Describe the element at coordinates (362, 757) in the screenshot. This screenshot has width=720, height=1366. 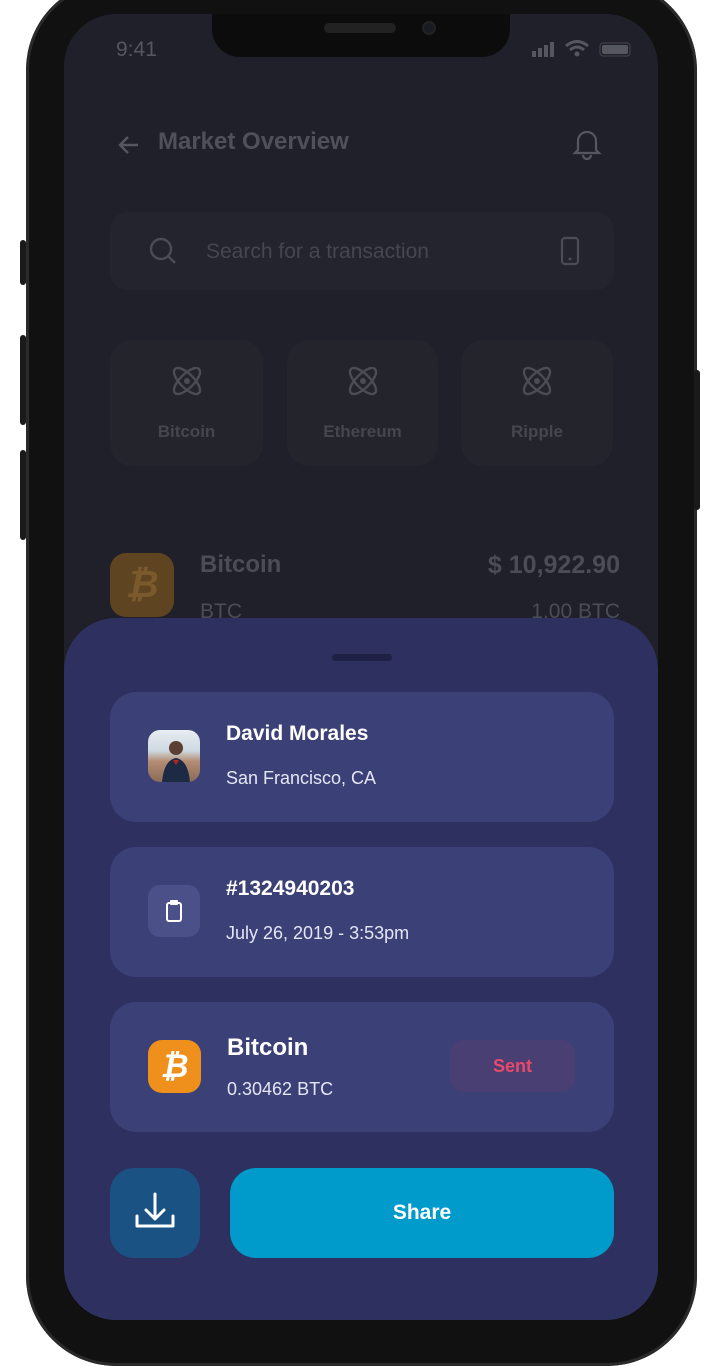
I see `user-card: David Morales San Francisco, CA` at that location.